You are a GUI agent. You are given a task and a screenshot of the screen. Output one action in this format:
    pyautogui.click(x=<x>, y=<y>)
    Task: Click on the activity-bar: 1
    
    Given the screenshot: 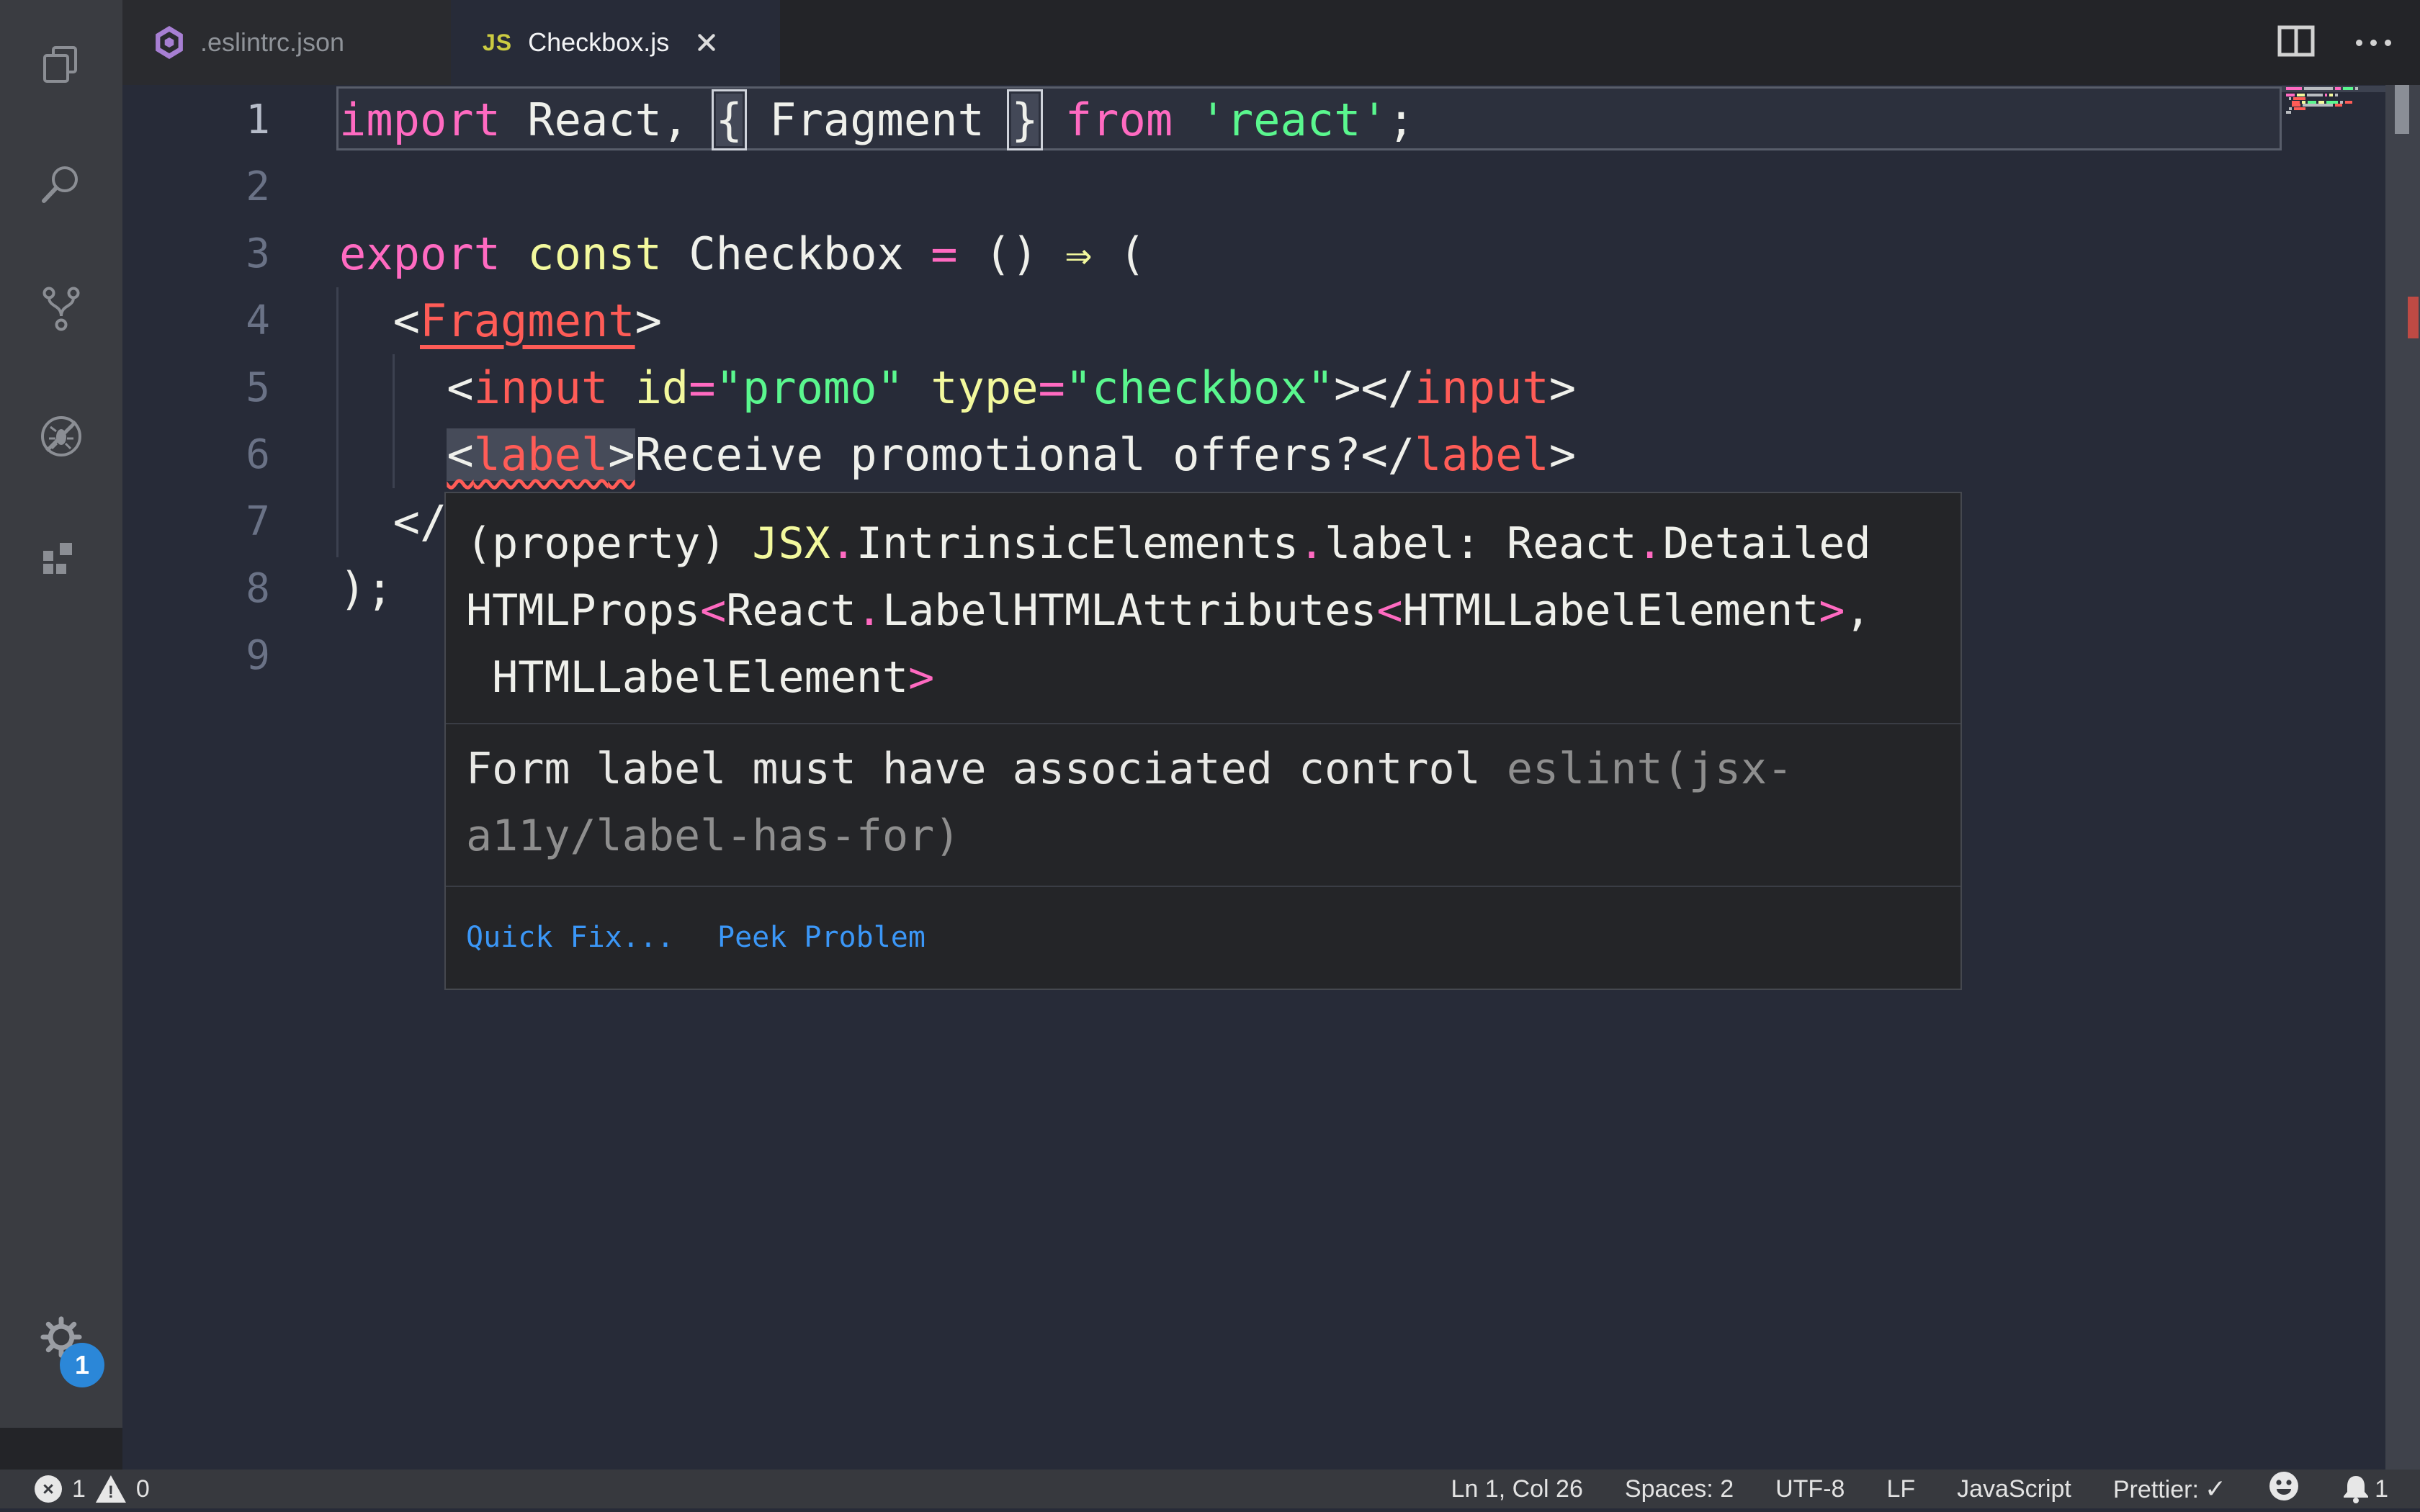 What is the action you would take?
    pyautogui.click(x=61, y=714)
    